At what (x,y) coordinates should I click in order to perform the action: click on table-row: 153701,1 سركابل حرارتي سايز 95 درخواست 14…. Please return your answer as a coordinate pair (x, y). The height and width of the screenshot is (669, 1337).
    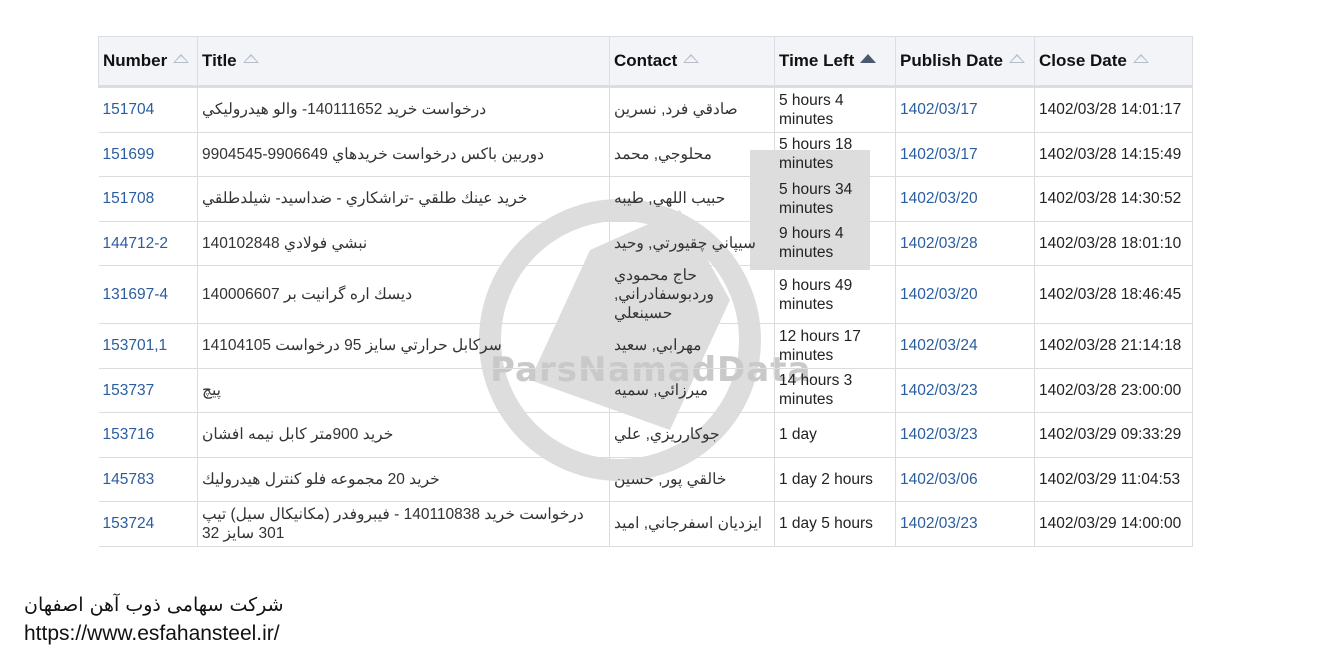
    Looking at the image, I should click on (645, 346).